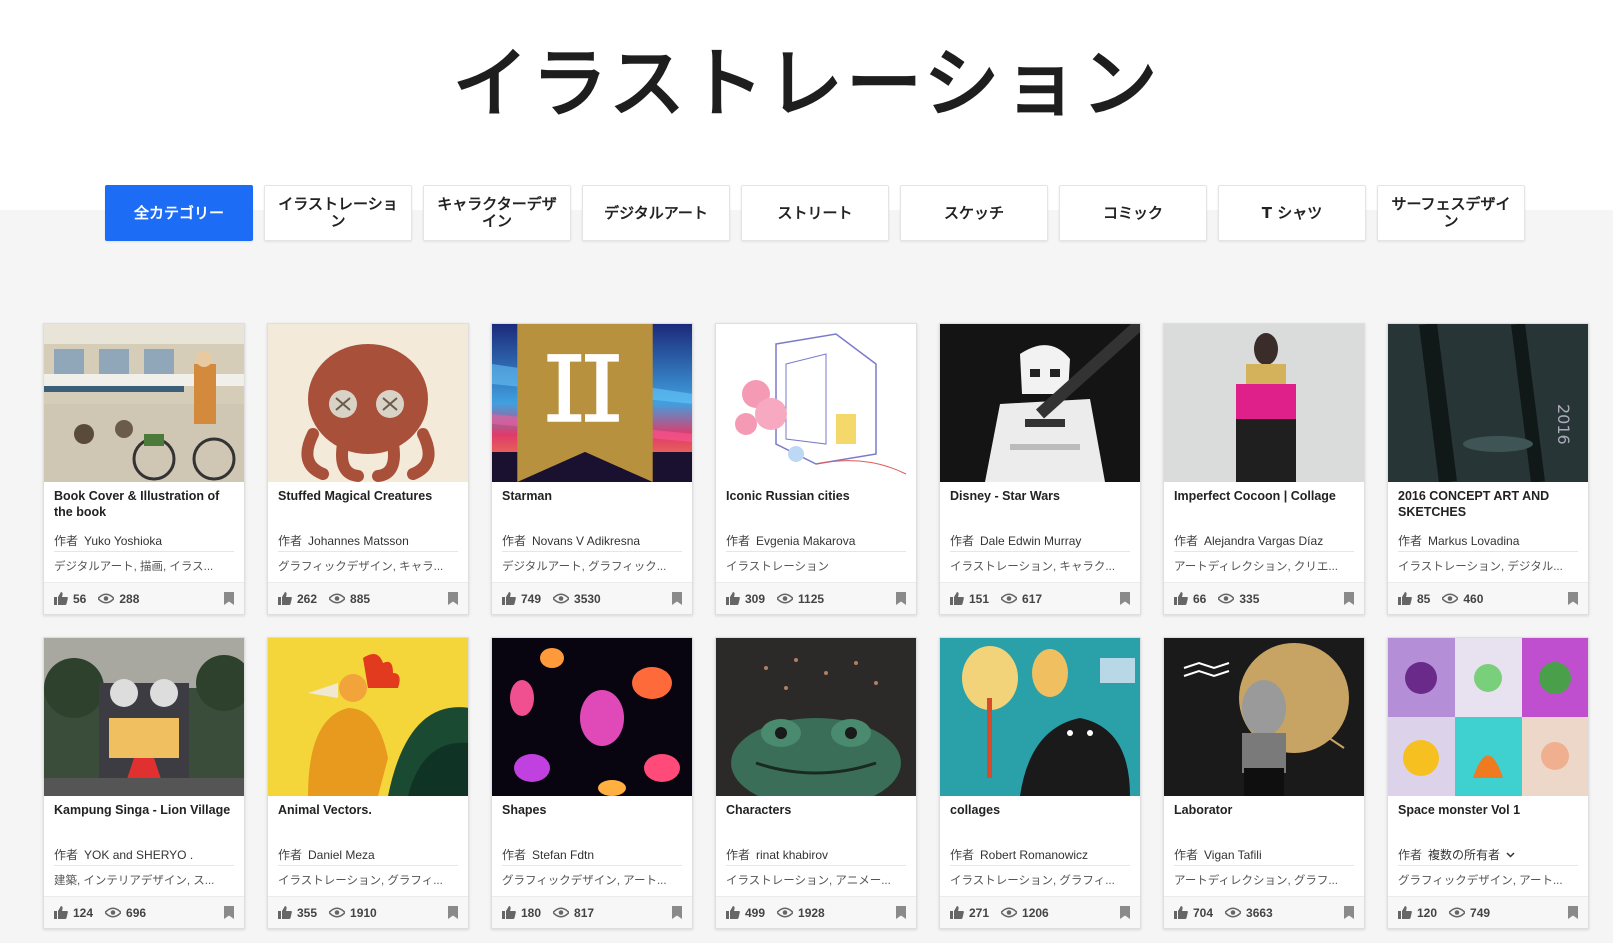 The width and height of the screenshot is (1613, 943). I want to click on project-title: Disney - Star Wars, so click(1040, 504).